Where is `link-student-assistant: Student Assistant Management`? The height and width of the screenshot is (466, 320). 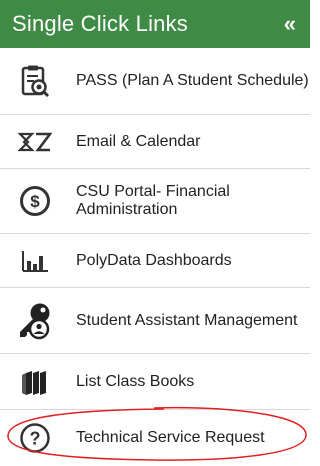
link-student-assistant: Student Assistant Management is located at coordinates (155, 321).